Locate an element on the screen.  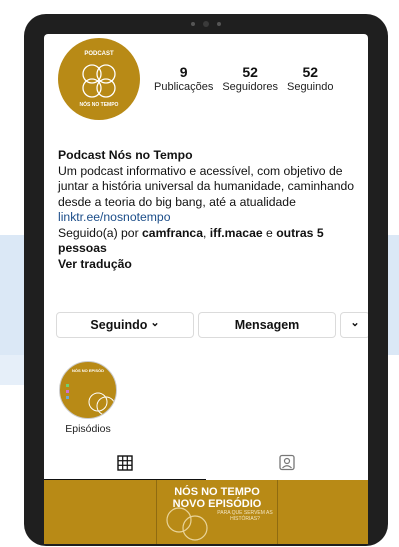
following-label: Seguindo is located at coordinates (119, 325).